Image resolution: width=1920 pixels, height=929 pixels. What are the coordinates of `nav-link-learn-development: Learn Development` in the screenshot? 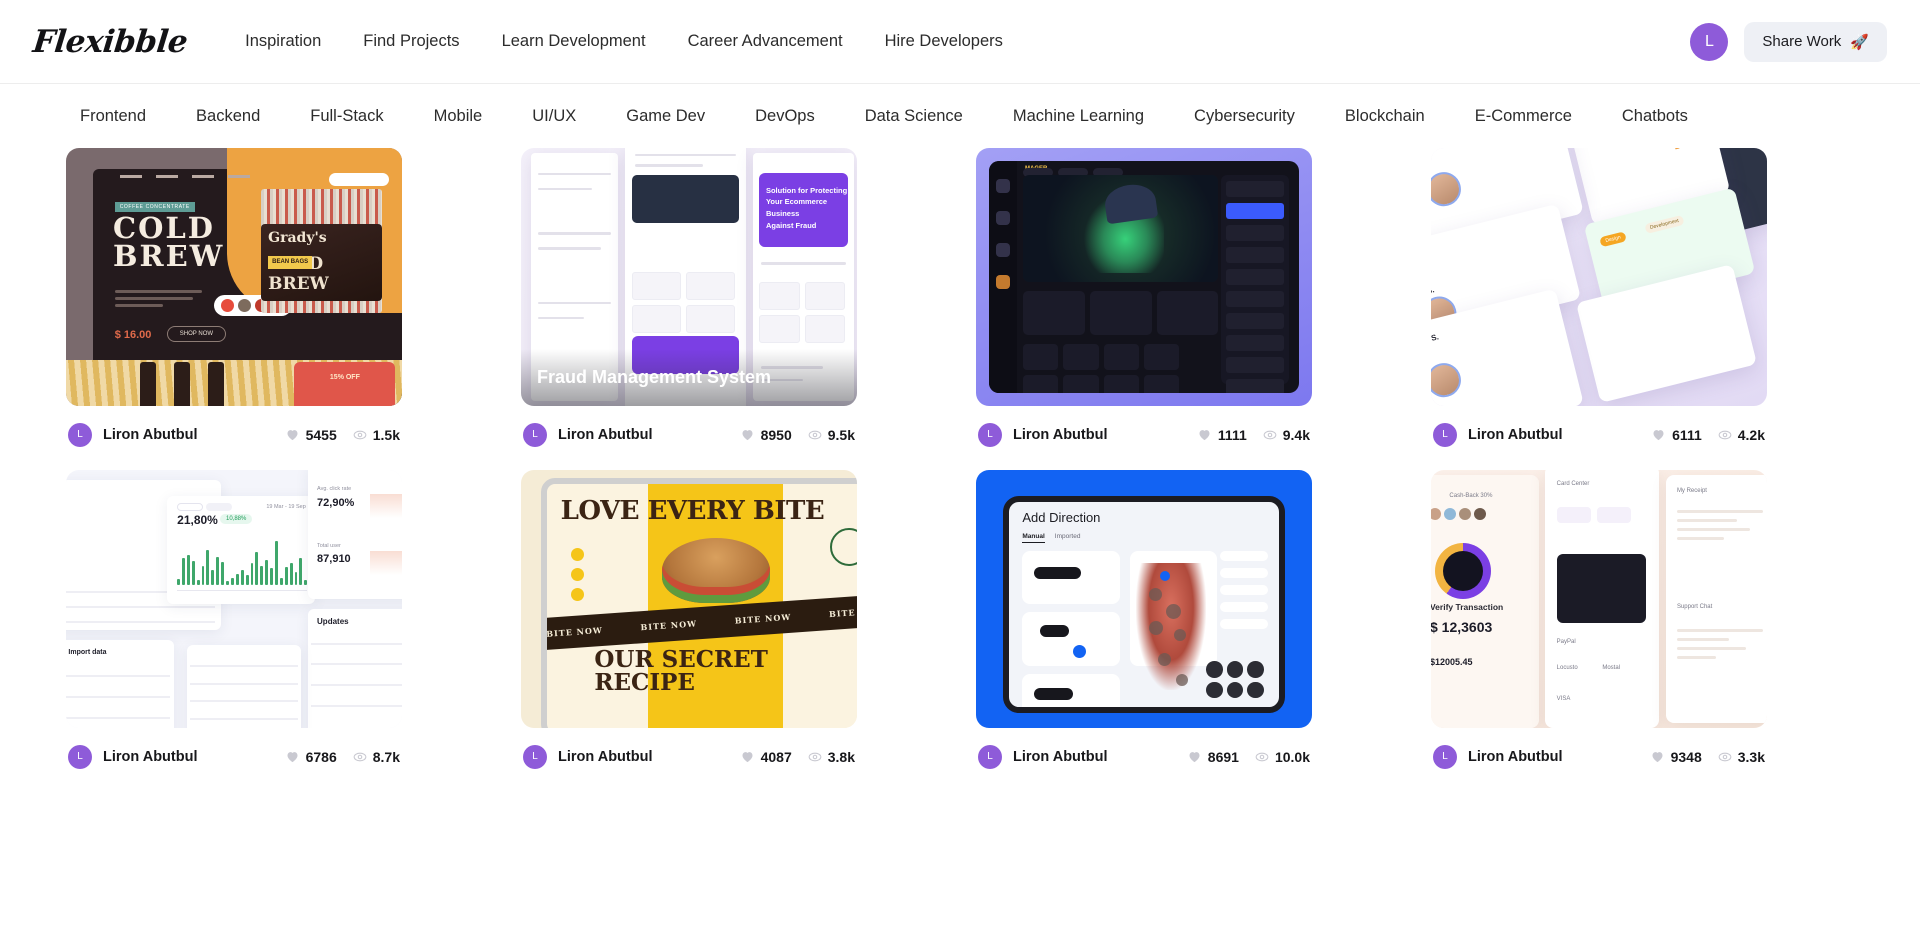 It's located at (574, 41).